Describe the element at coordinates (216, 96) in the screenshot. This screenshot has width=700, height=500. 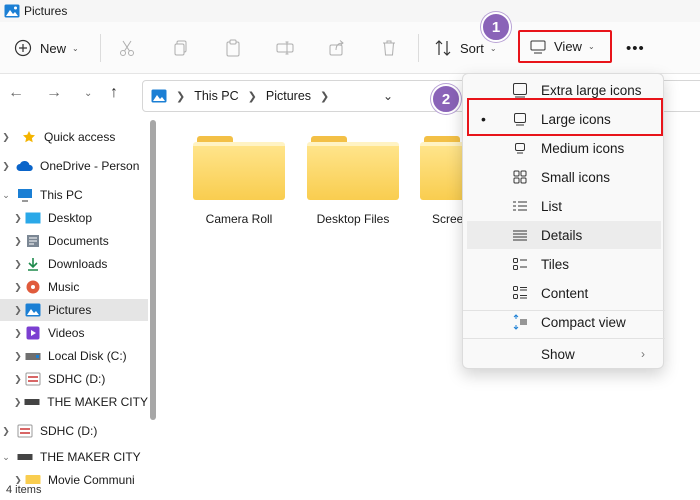
I see `breadcrumb-this-pc: This PC` at that location.